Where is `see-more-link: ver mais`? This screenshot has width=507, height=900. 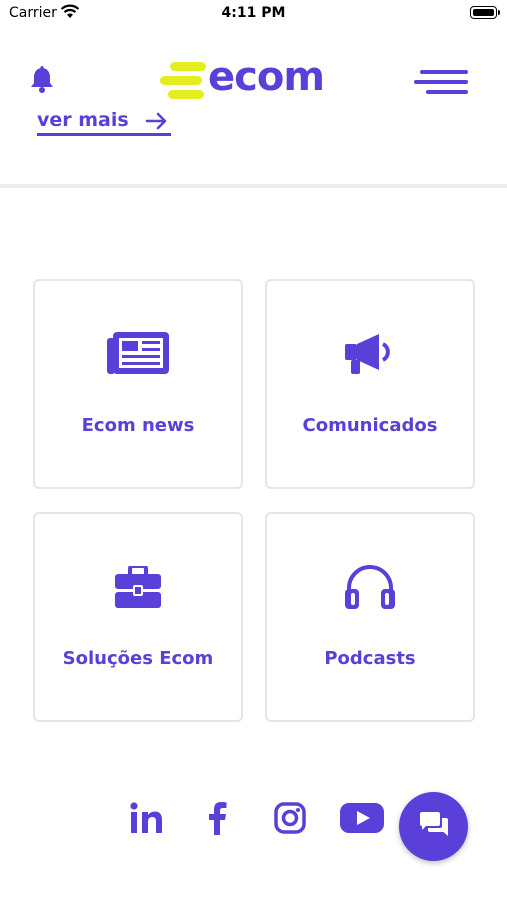 see-more-link: ver mais is located at coordinates (104, 122).